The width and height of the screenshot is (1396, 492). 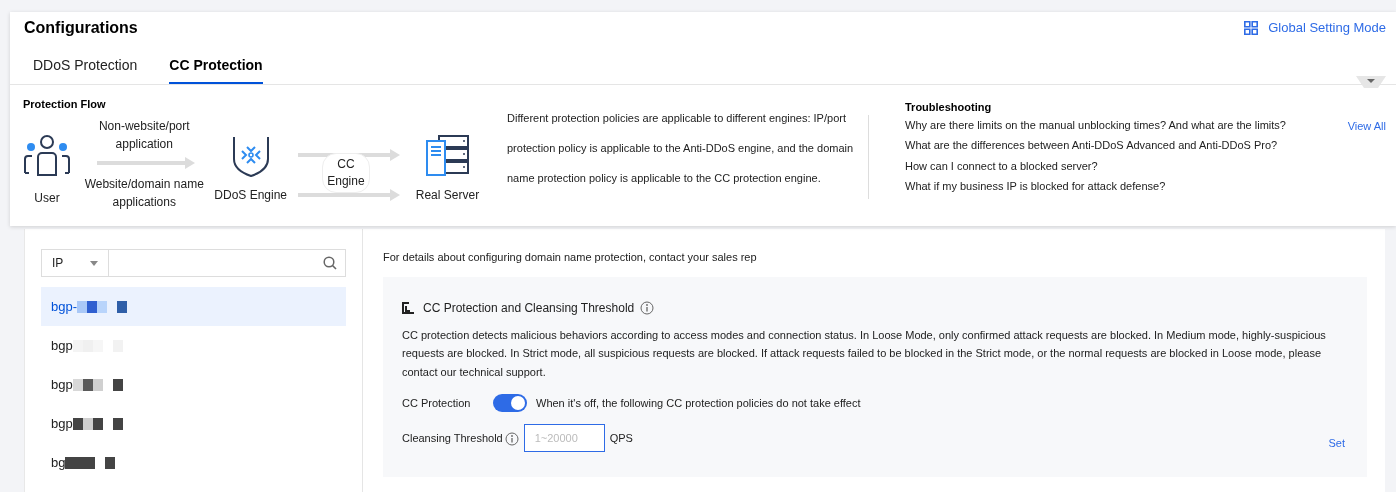 What do you see at coordinates (437, 403) in the screenshot?
I see `field-label: CC Protection` at bounding box center [437, 403].